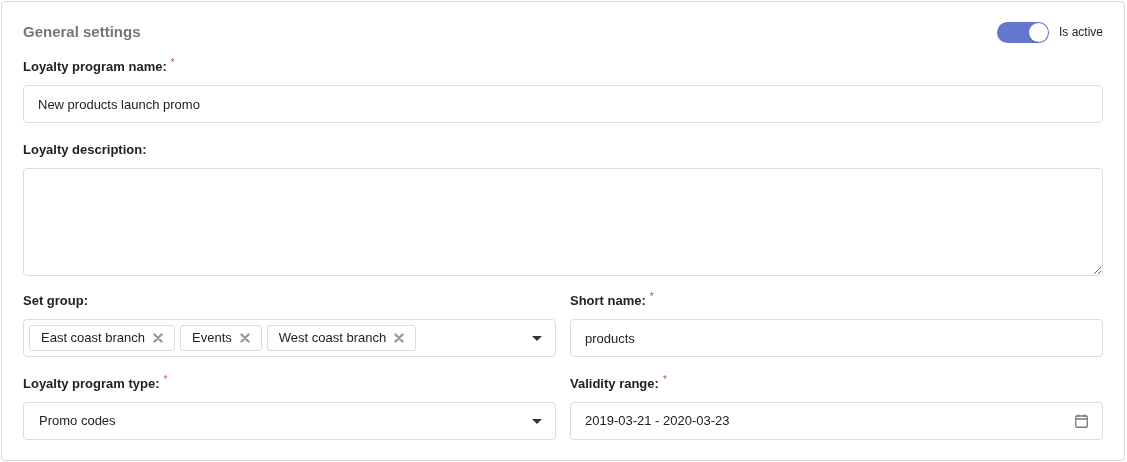 This screenshot has width=1127, height=462. I want to click on field-label: Loyalty description:, so click(85, 150).